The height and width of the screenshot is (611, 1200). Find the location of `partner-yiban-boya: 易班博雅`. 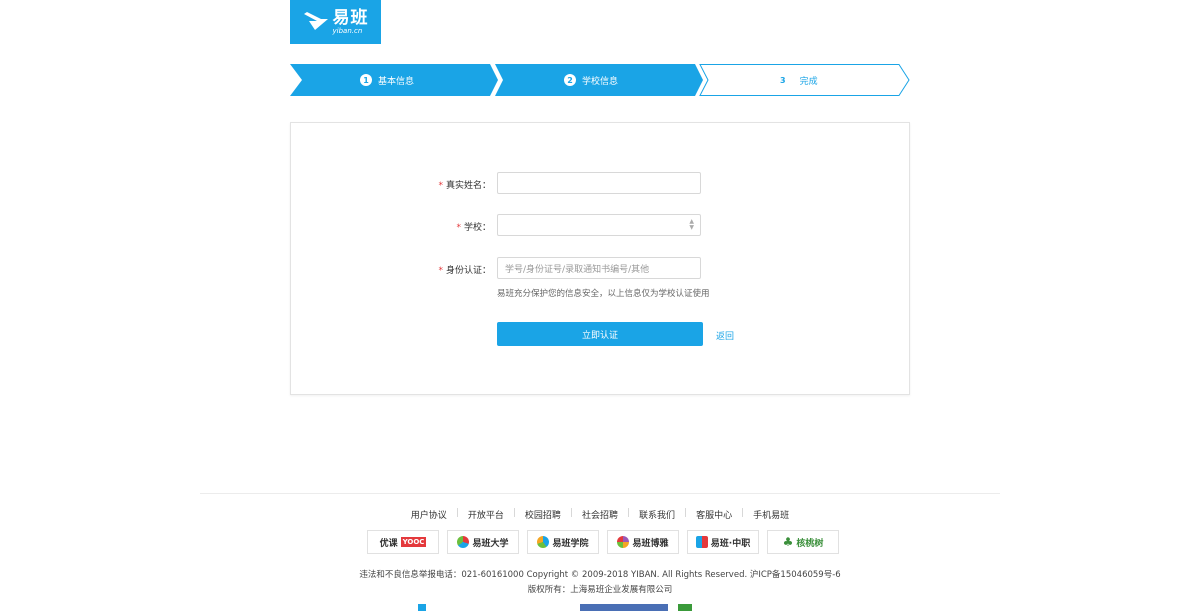

partner-yiban-boya: 易班博雅 is located at coordinates (643, 542).